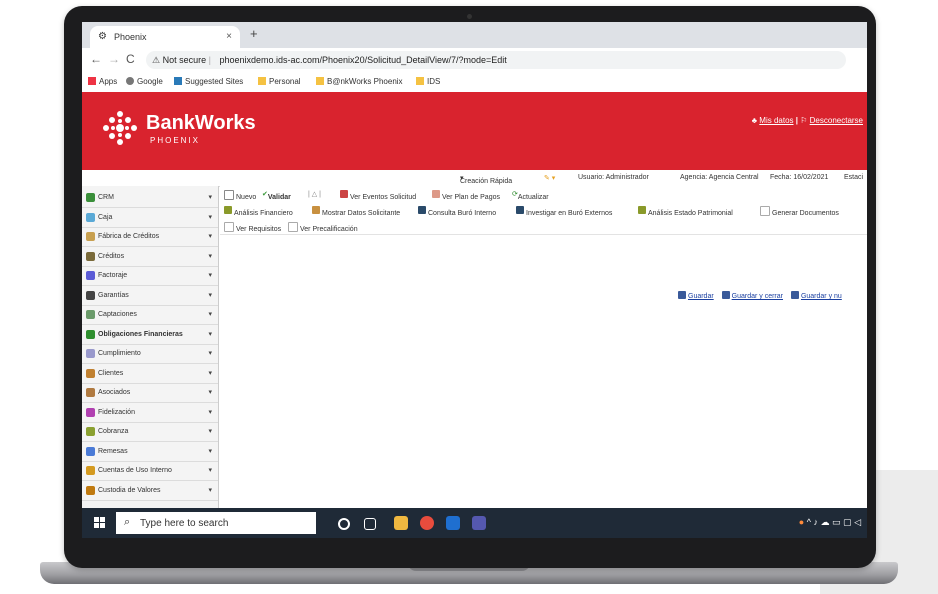  Describe the element at coordinates (815, 522) in the screenshot. I see `mic-icon: ♪` at that location.